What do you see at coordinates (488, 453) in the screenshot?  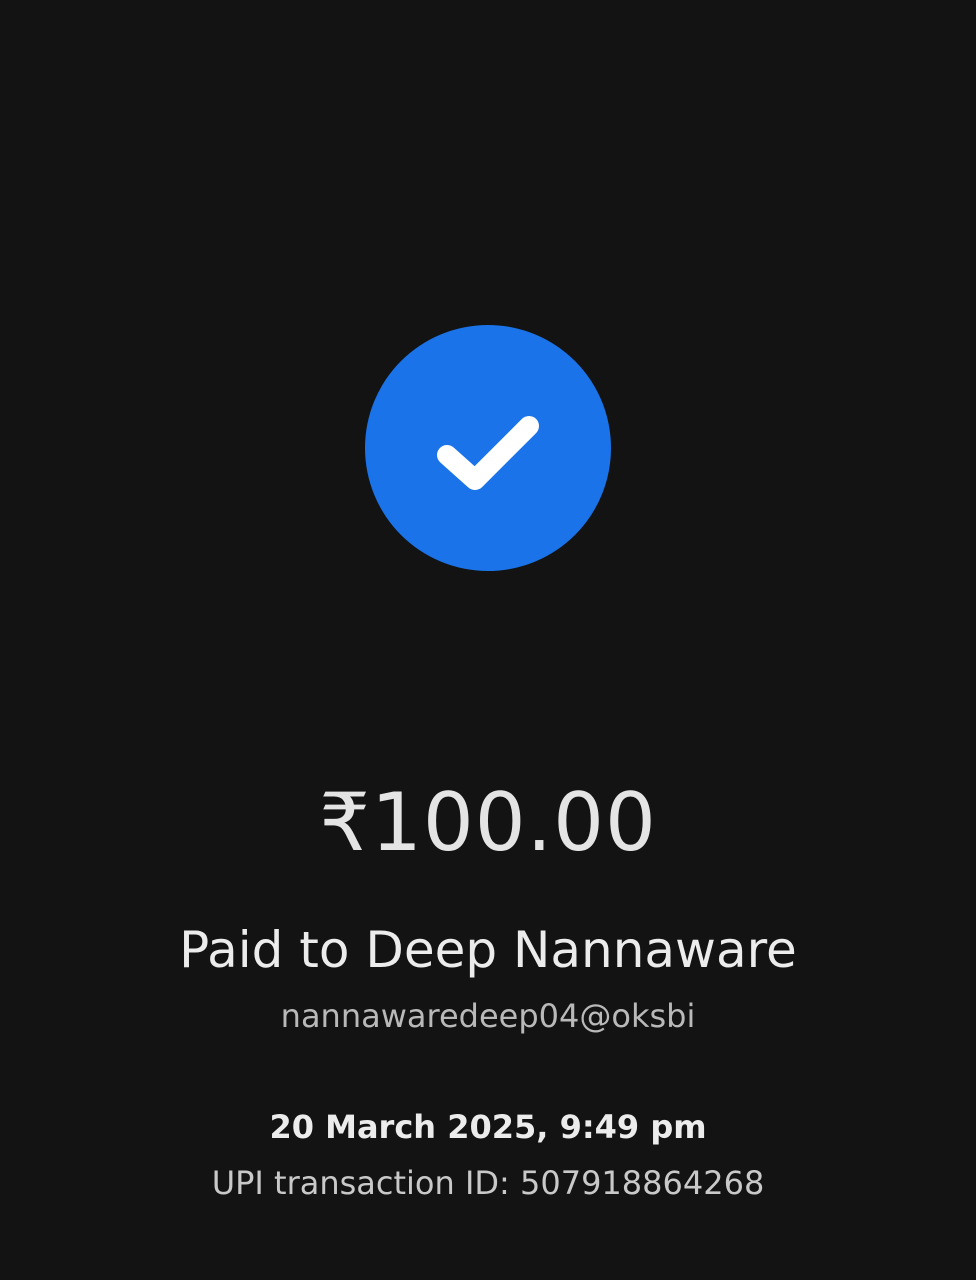 I see `checkmark-icon` at bounding box center [488, 453].